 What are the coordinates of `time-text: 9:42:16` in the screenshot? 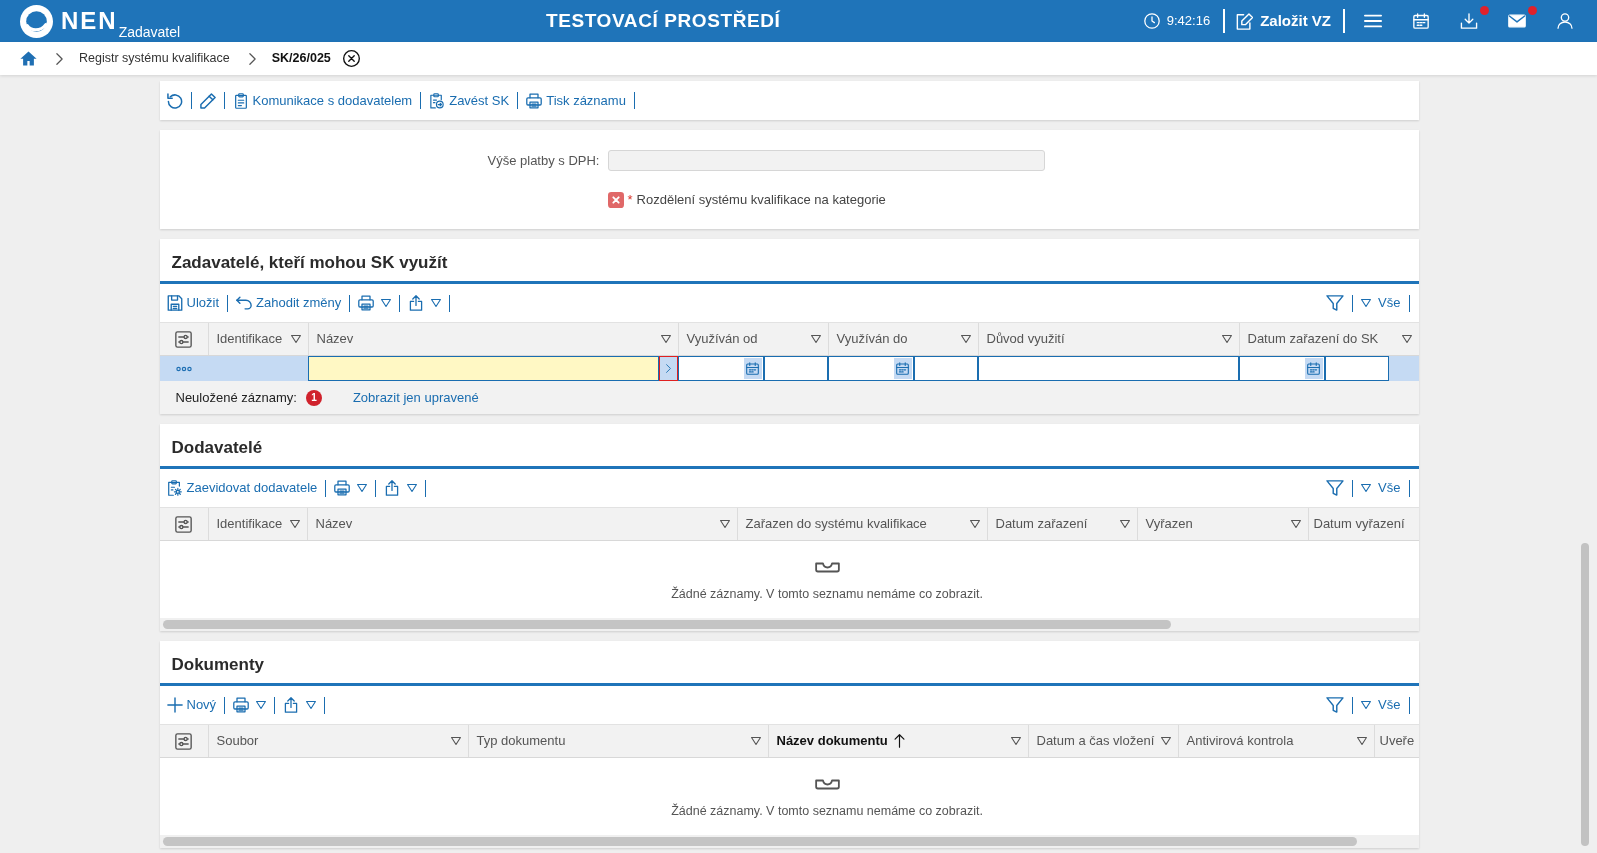 It's located at (1188, 21).